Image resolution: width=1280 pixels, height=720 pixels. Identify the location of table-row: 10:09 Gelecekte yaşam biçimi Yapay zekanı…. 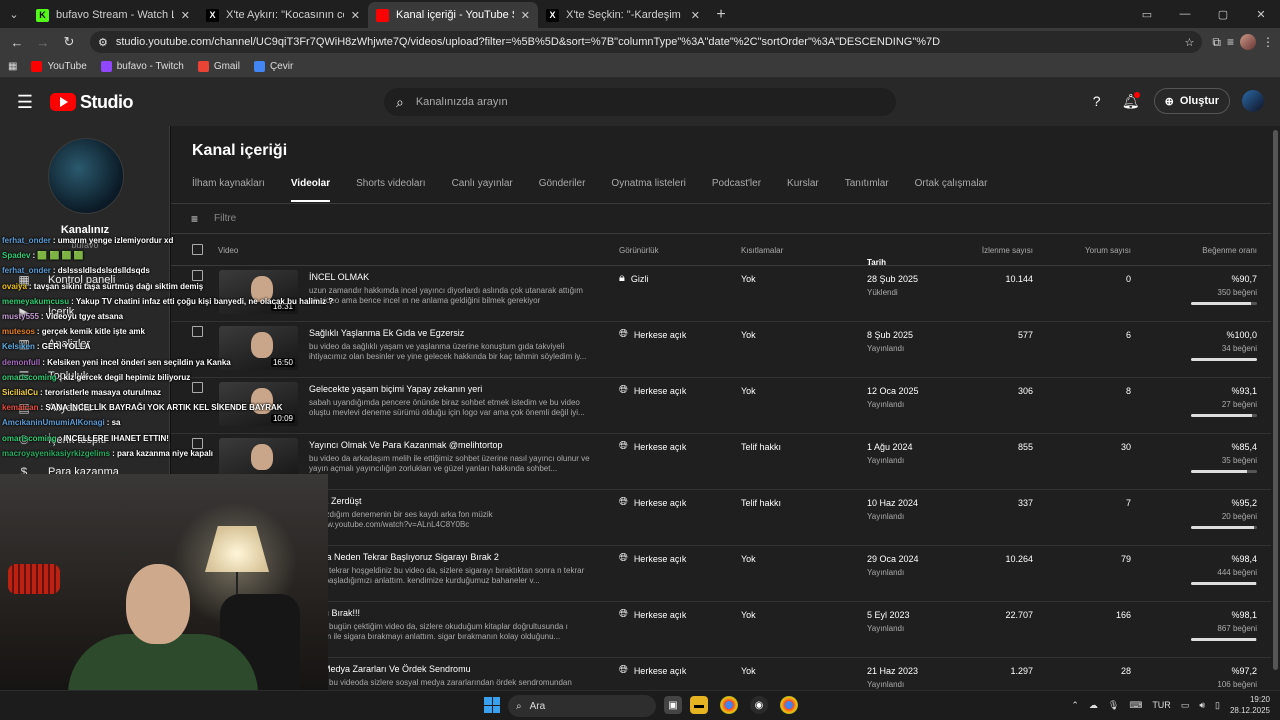
(721, 406).